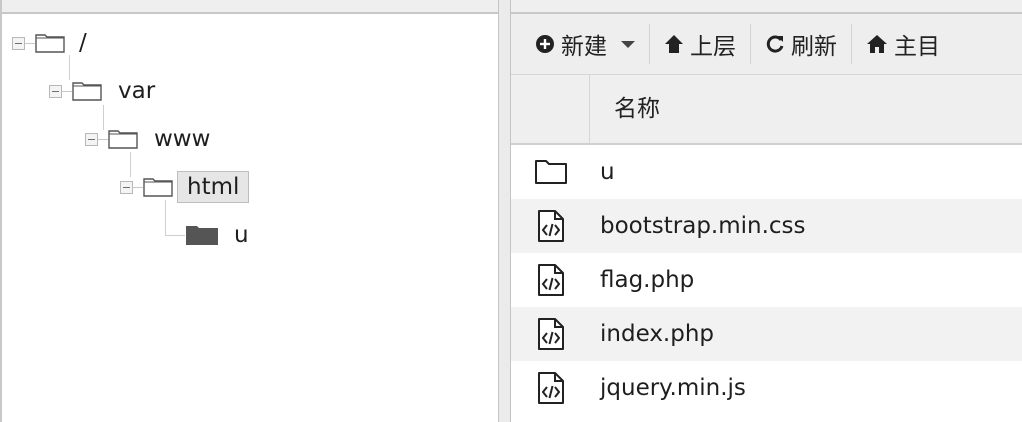 The height and width of the screenshot is (422, 1022). I want to click on table-row: bootstrap.min.css, so click(766, 226).